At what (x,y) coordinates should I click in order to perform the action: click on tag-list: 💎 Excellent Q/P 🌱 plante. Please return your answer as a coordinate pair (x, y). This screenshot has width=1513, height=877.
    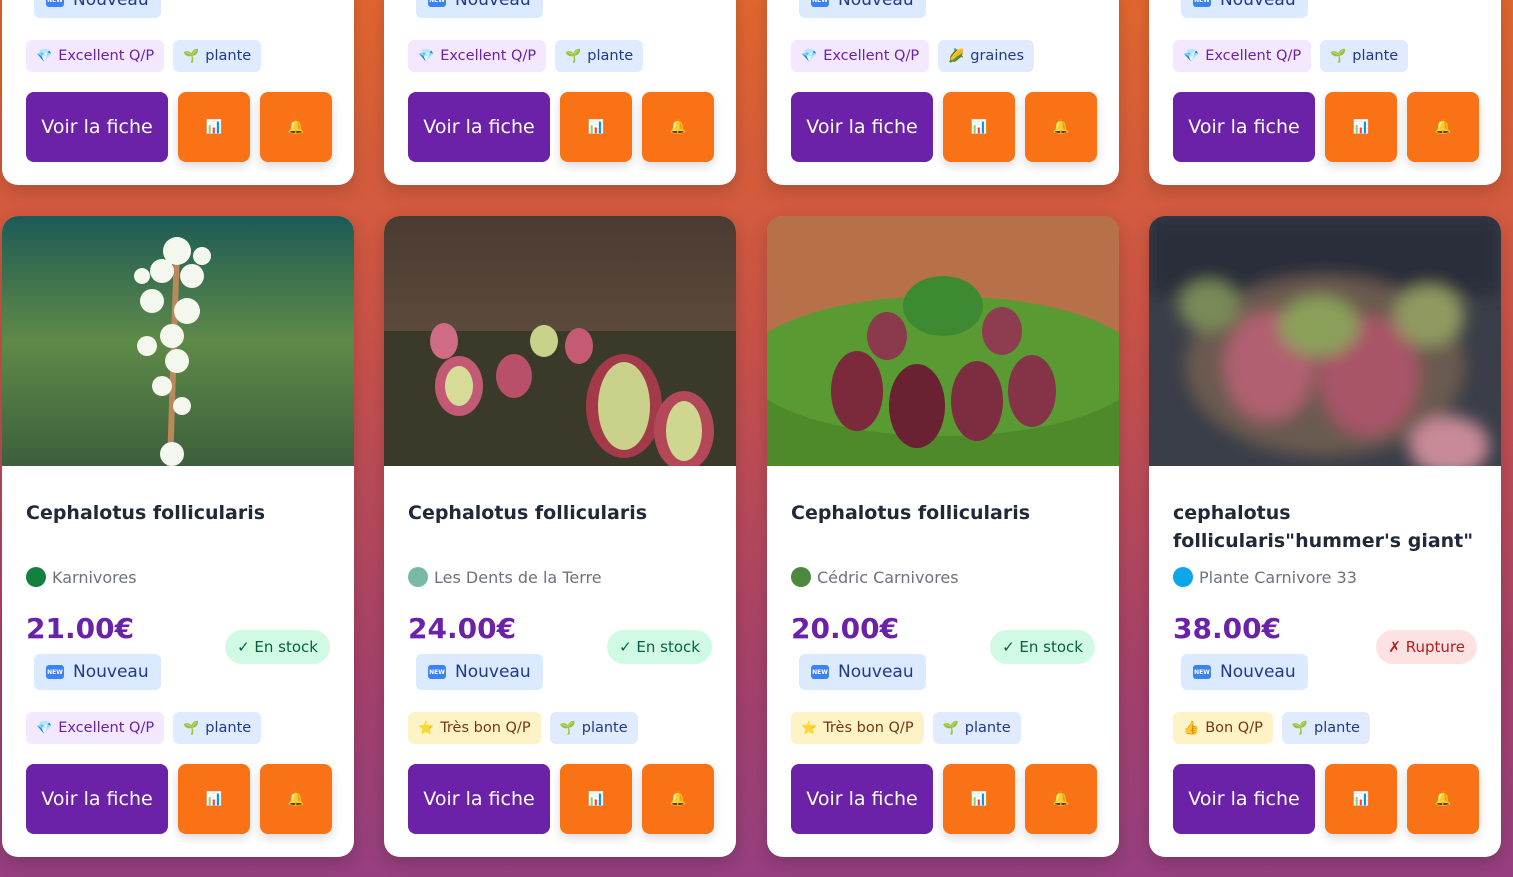
    Looking at the image, I should click on (526, 56).